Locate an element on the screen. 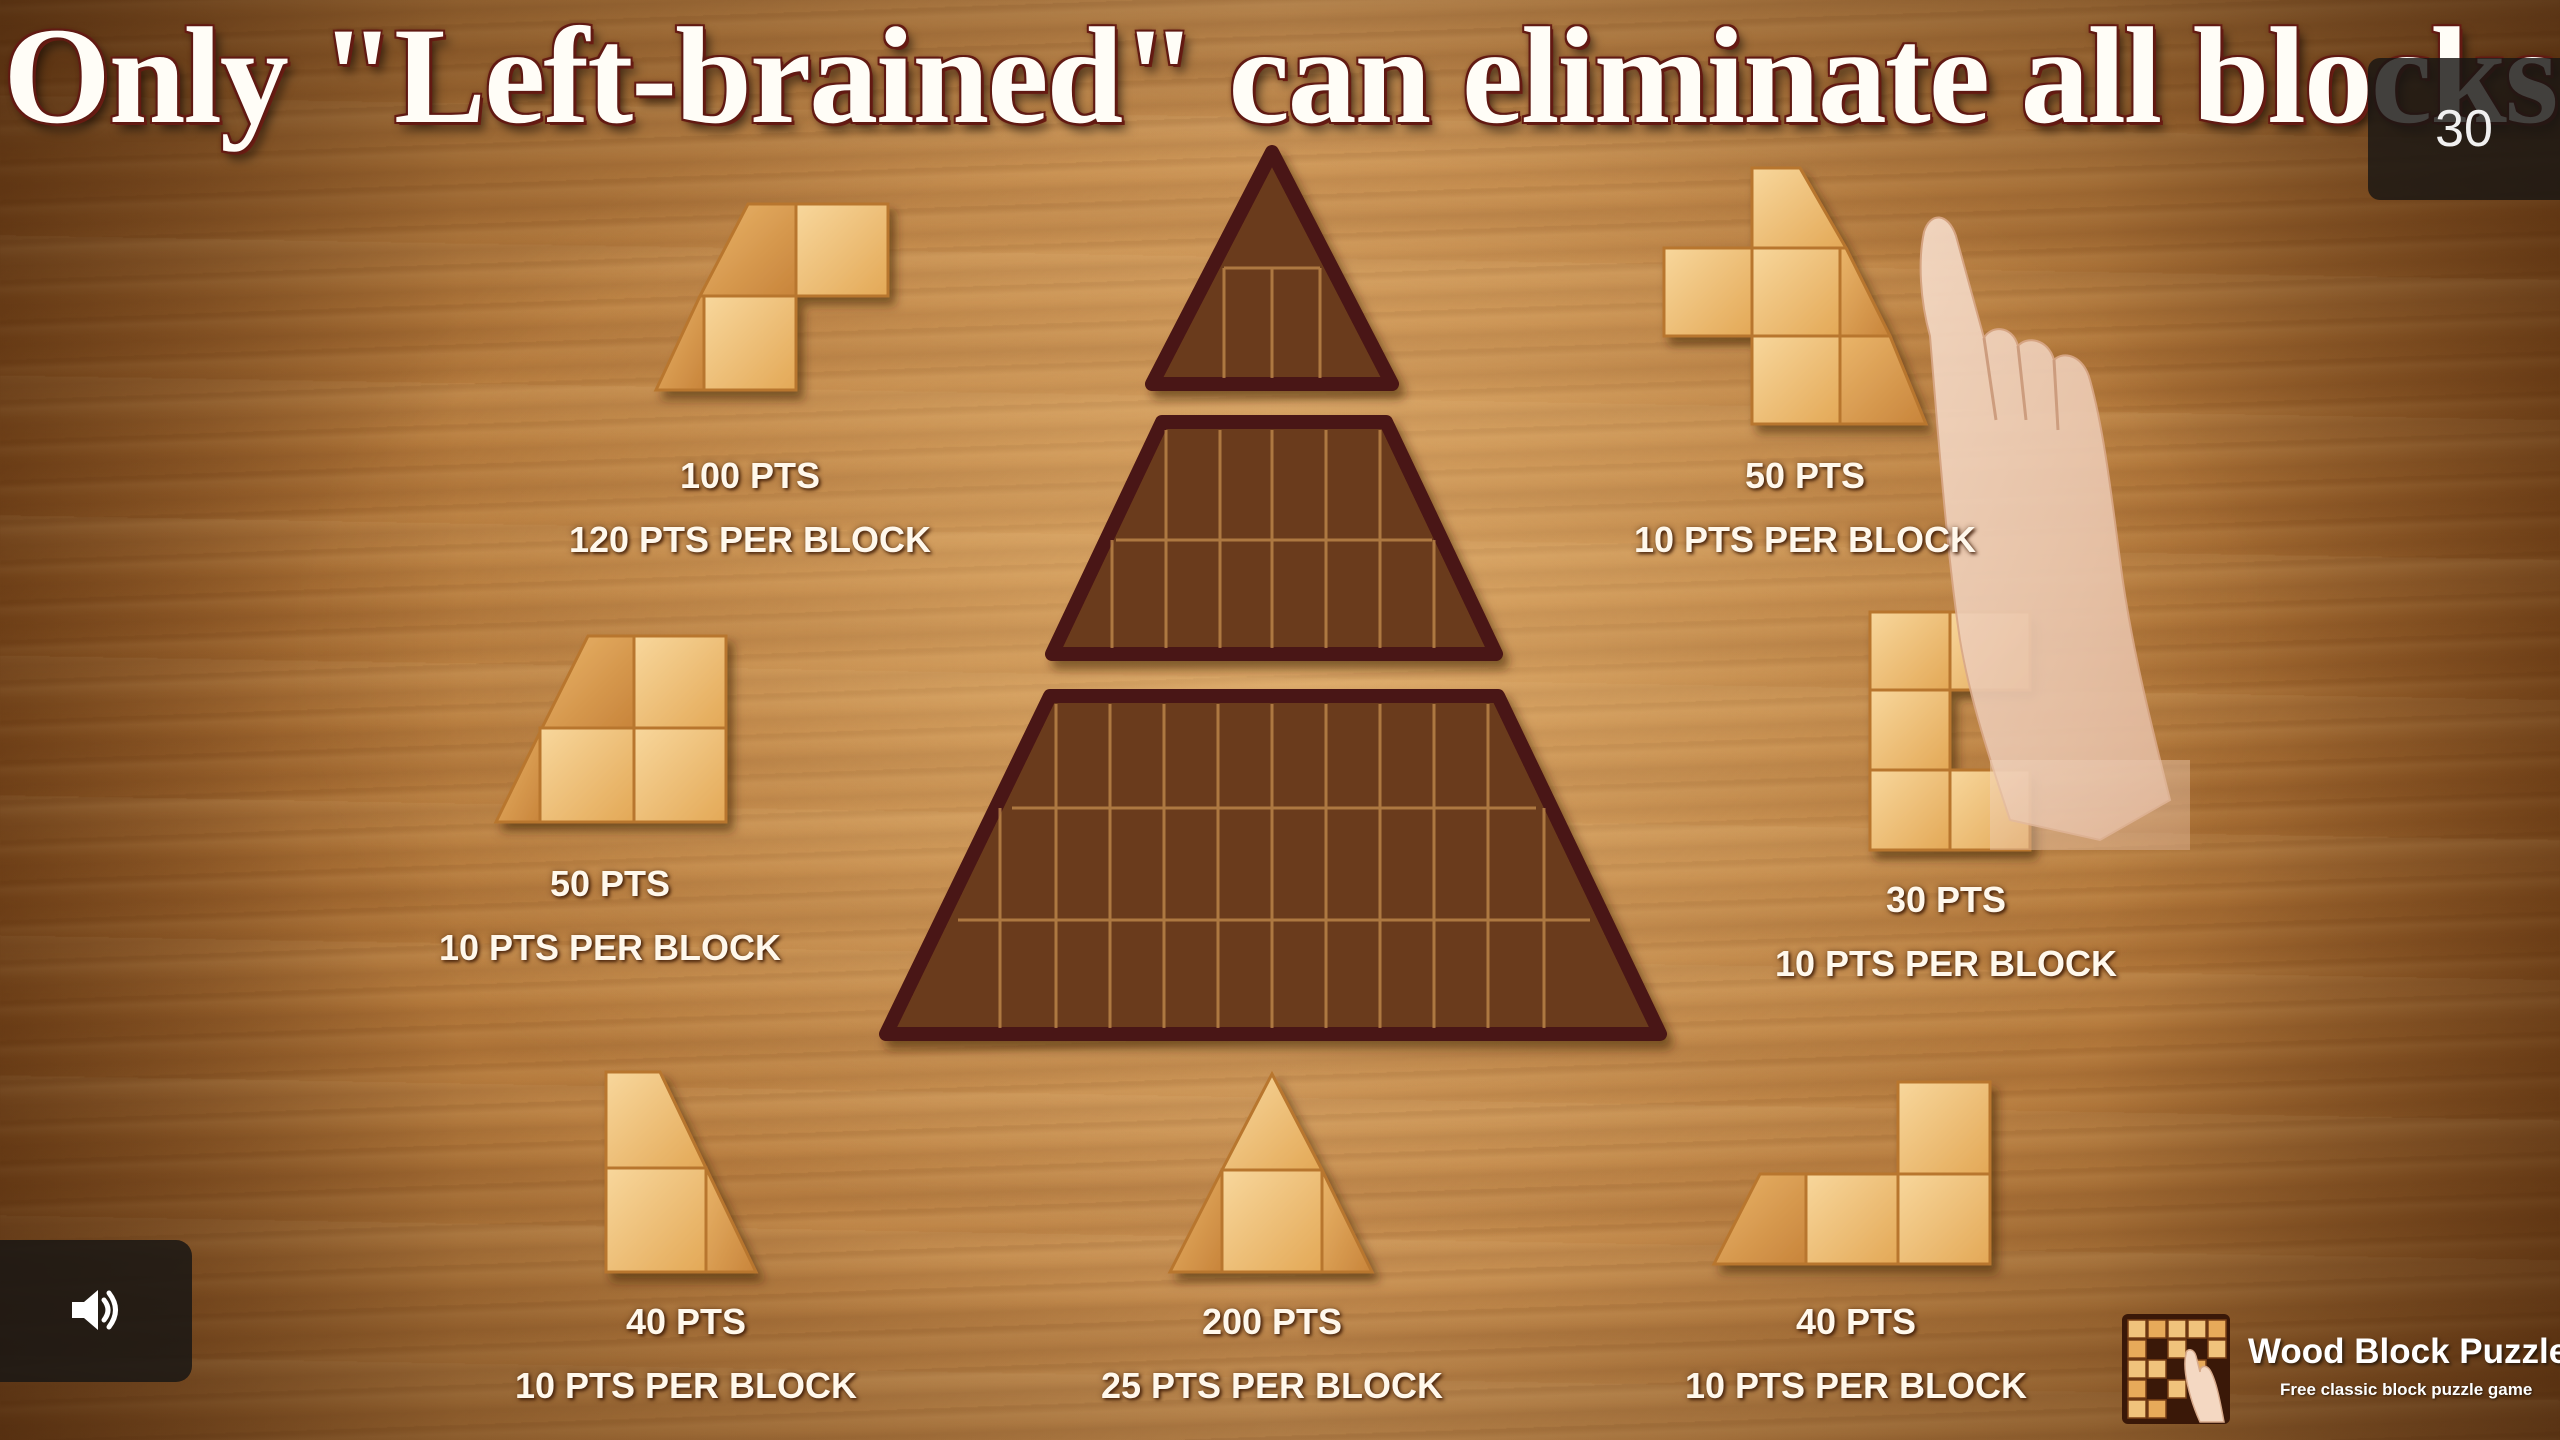 Image resolution: width=2560 pixels, height=1440 pixels. piece-bottom-right-caption: 40 PTS 10 PTS PER BLOCK is located at coordinates (1856, 1354).